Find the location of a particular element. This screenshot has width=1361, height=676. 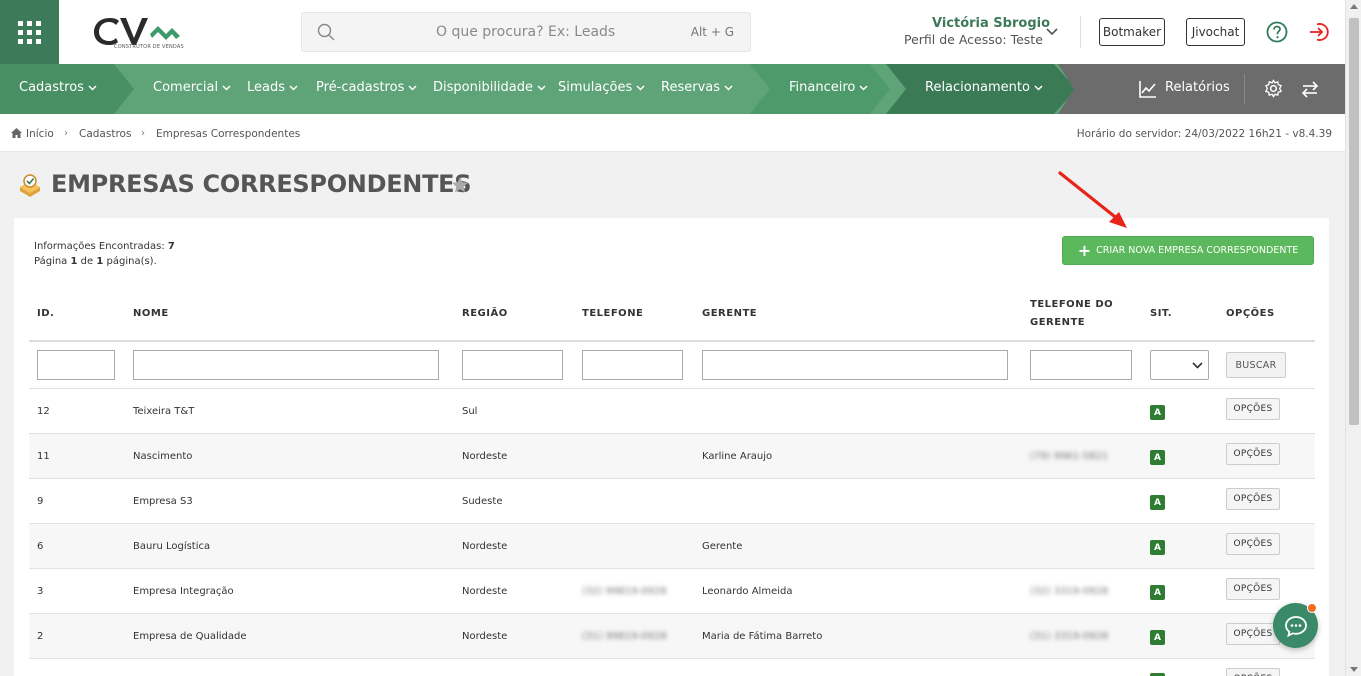

column-header-regiao: REGIÃO is located at coordinates (485, 314).